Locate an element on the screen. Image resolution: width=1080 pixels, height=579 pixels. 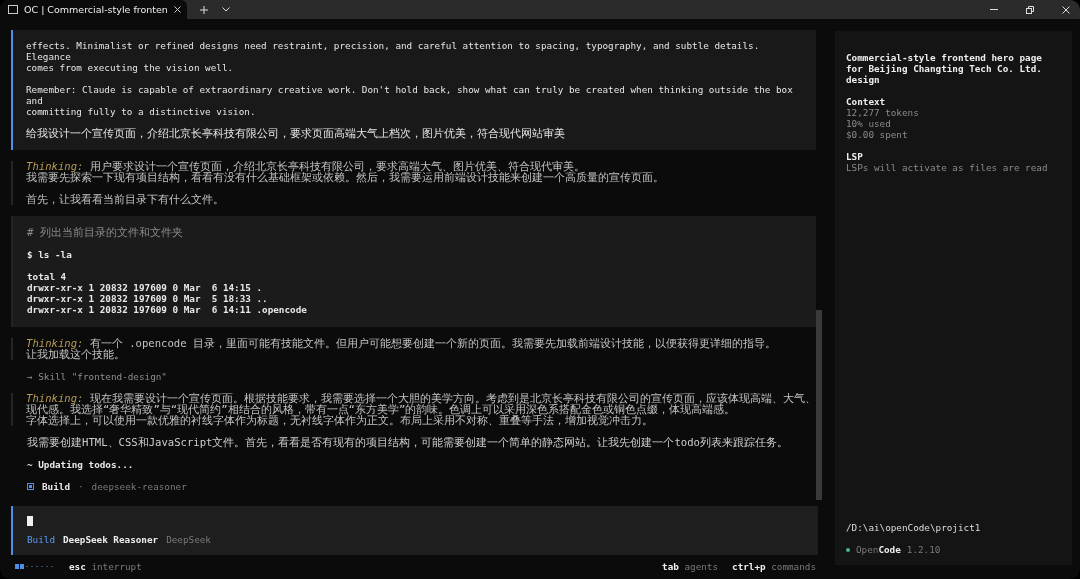
shortcut-hint: esc interrupt is located at coordinates (105, 566).